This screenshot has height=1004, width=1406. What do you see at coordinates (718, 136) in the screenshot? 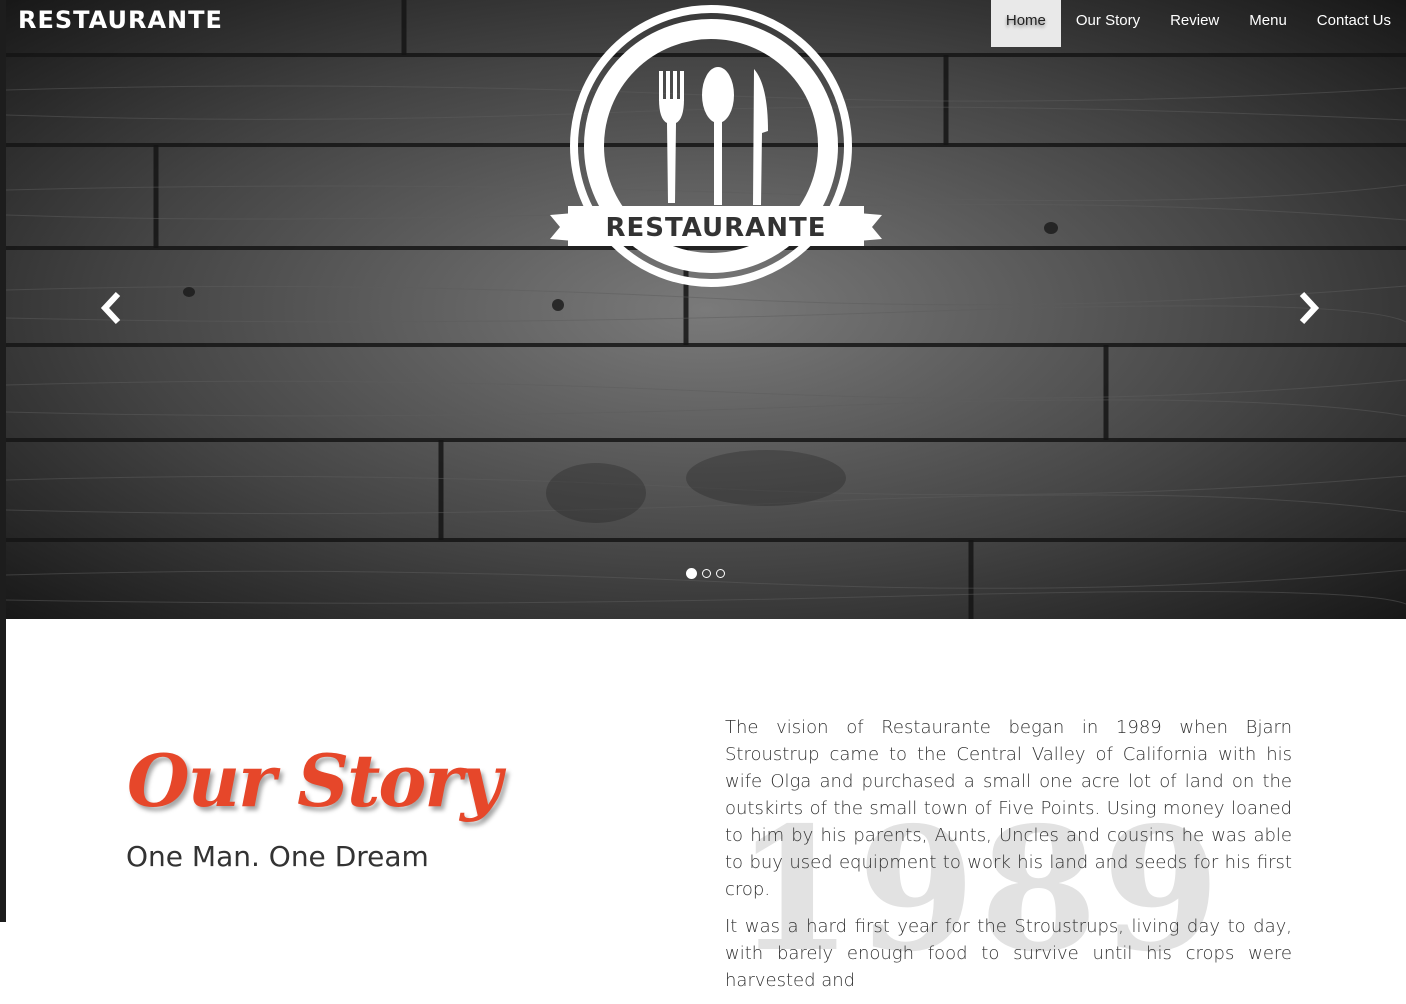
I see `spoon-icon` at bounding box center [718, 136].